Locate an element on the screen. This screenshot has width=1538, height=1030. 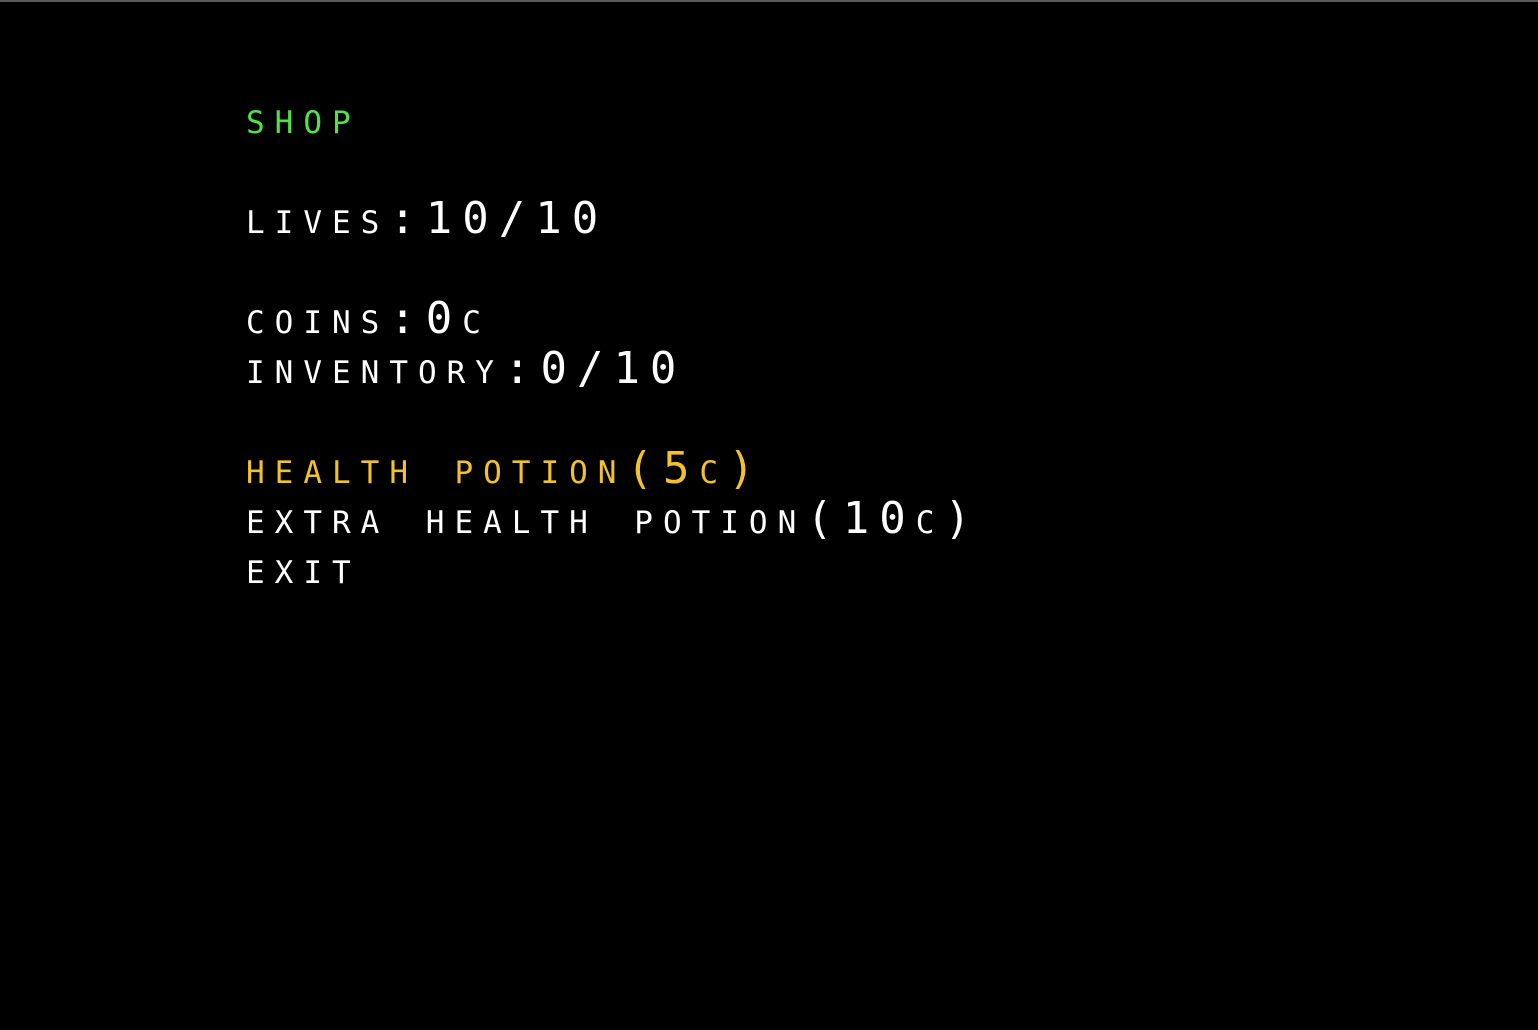
inventory-counter: Inventory:0/10 is located at coordinates (466, 368).